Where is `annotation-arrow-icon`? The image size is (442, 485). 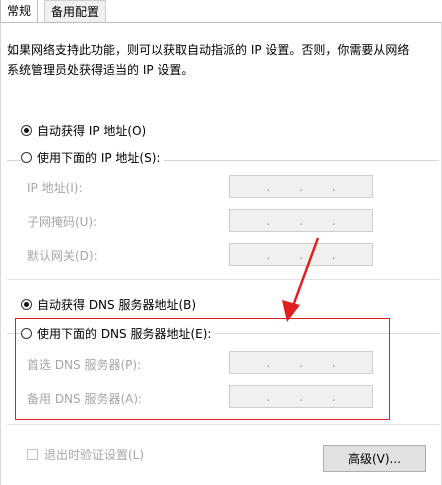 annotation-arrow-icon is located at coordinates (301, 279).